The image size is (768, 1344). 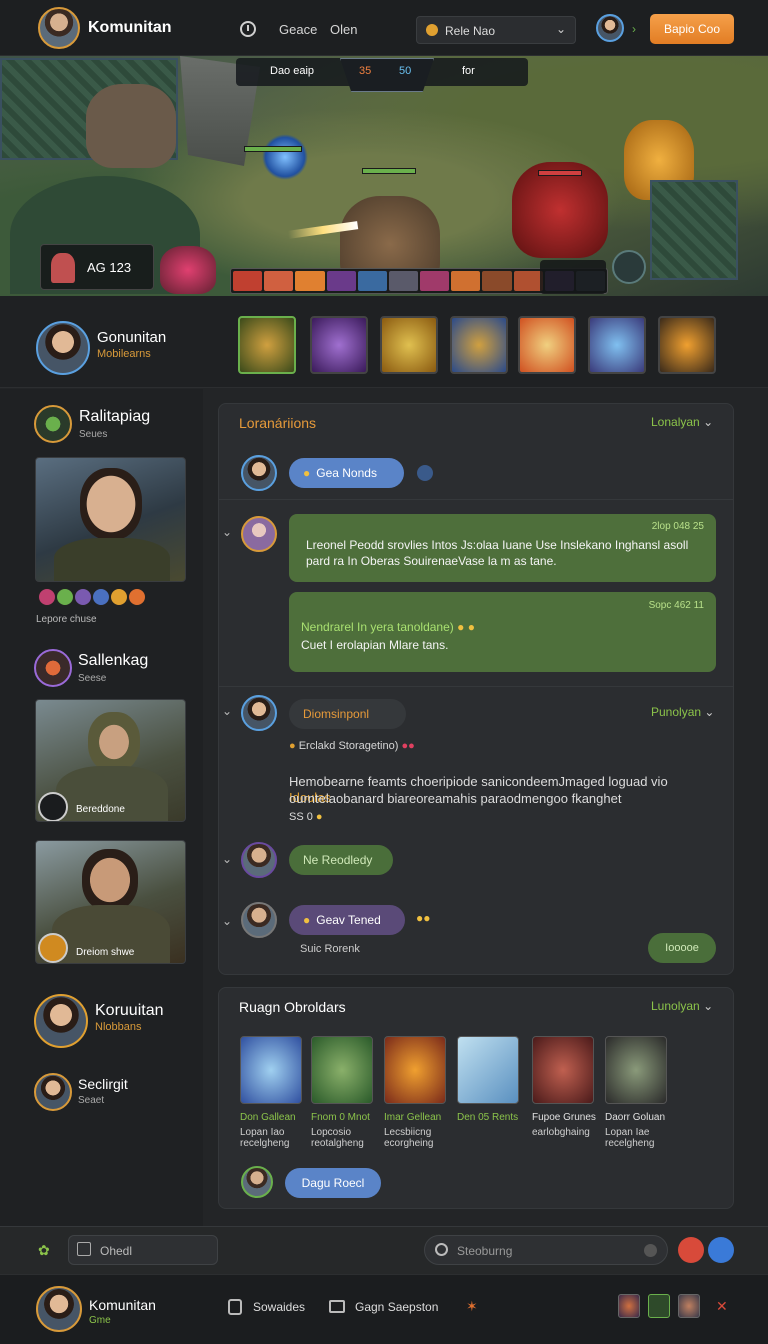 I want to click on nav-link-1: Geace, so click(x=298, y=29).